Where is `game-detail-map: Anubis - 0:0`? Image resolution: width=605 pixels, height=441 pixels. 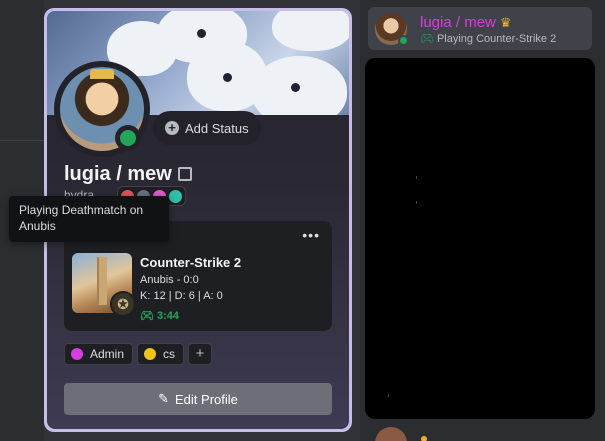 game-detail-map: Anubis - 0:0 is located at coordinates (169, 280).